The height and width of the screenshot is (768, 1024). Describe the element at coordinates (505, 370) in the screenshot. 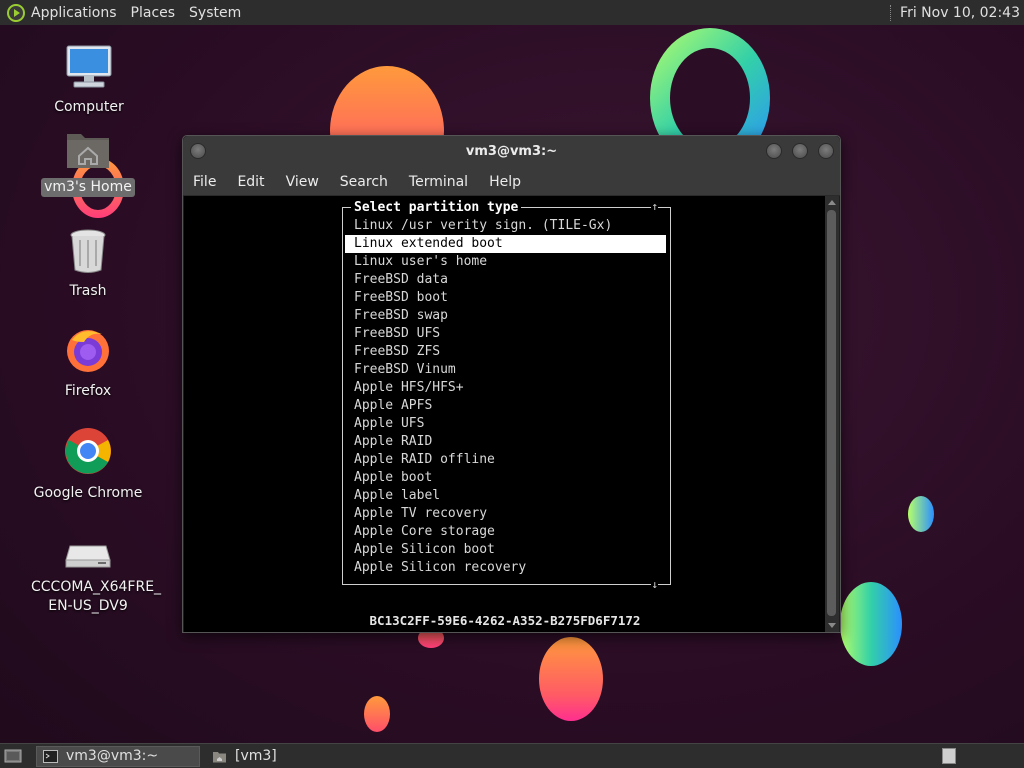

I see `partition-type-option: FreeBSD Vinum` at that location.